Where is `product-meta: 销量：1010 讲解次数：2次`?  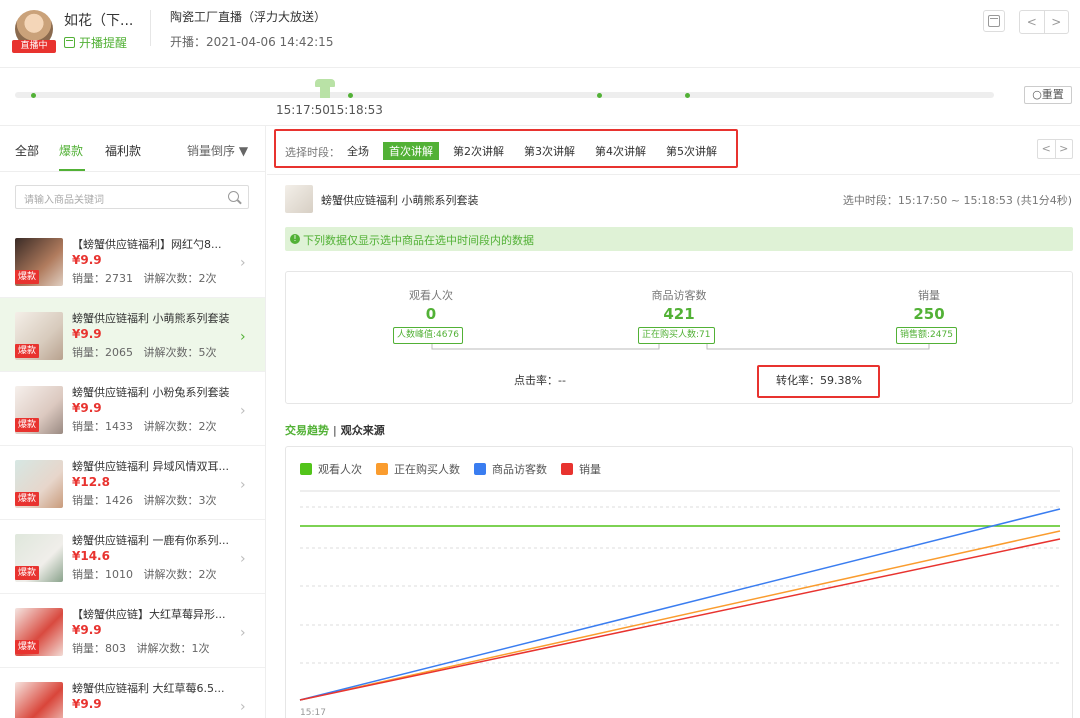
product-meta: 销量：1010 讲解次数：2次 is located at coordinates (144, 574).